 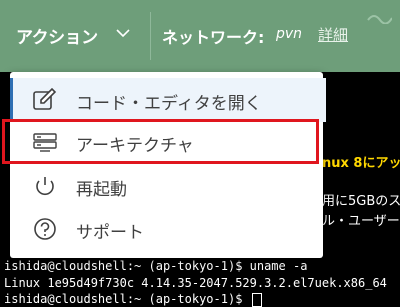 I want to click on header-divider, so click(x=150, y=36).